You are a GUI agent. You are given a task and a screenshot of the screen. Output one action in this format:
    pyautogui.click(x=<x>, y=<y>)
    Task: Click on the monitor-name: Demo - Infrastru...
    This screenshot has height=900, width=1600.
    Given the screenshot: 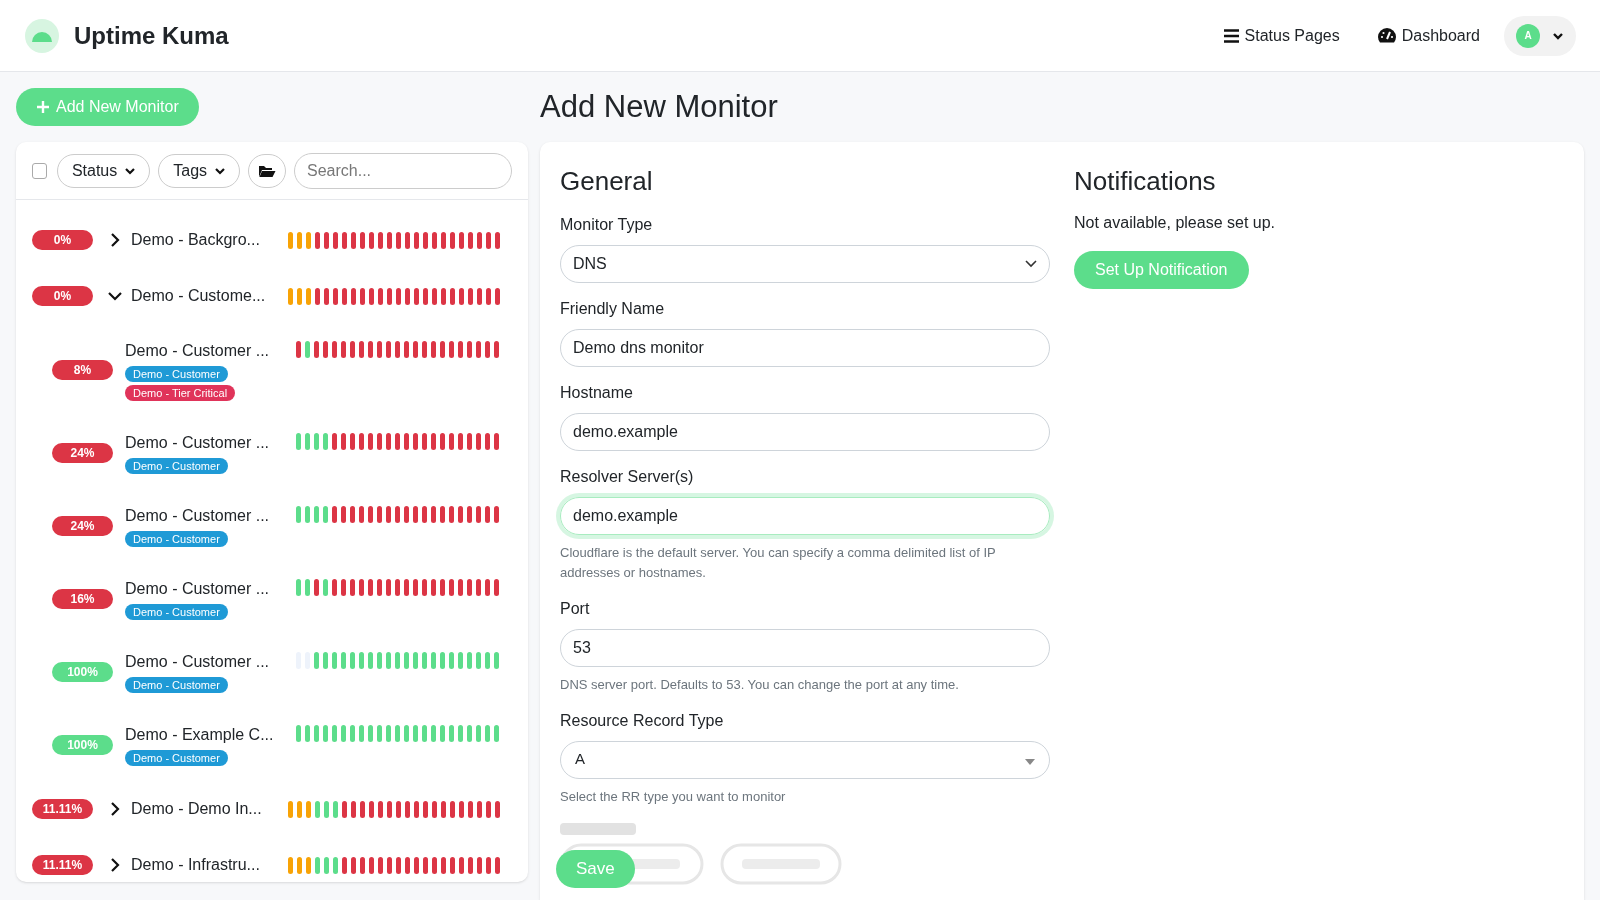 What is the action you would take?
    pyautogui.click(x=207, y=865)
    